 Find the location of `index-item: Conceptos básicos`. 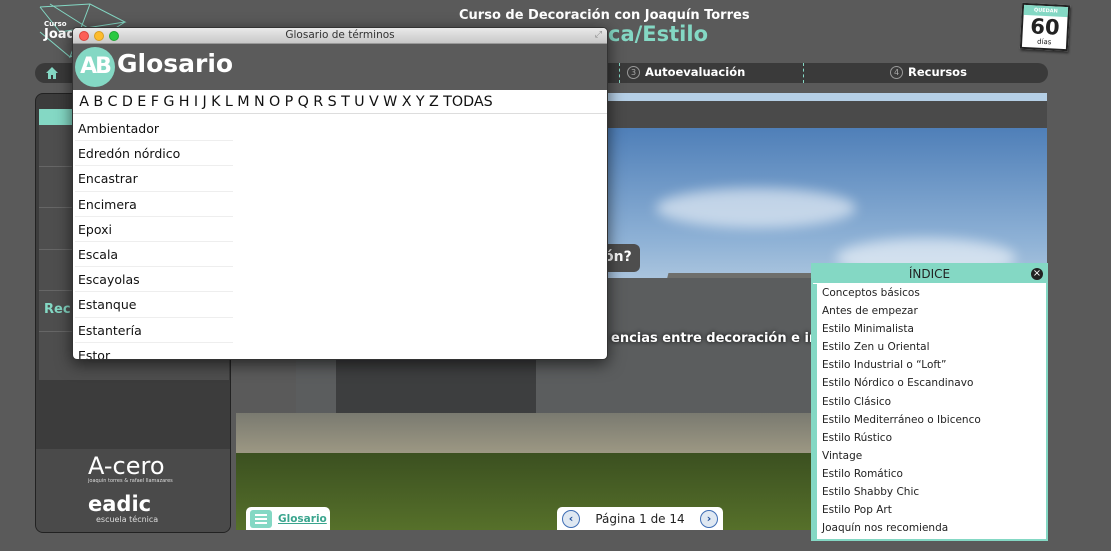

index-item: Conceptos básicos is located at coordinates (931, 293).